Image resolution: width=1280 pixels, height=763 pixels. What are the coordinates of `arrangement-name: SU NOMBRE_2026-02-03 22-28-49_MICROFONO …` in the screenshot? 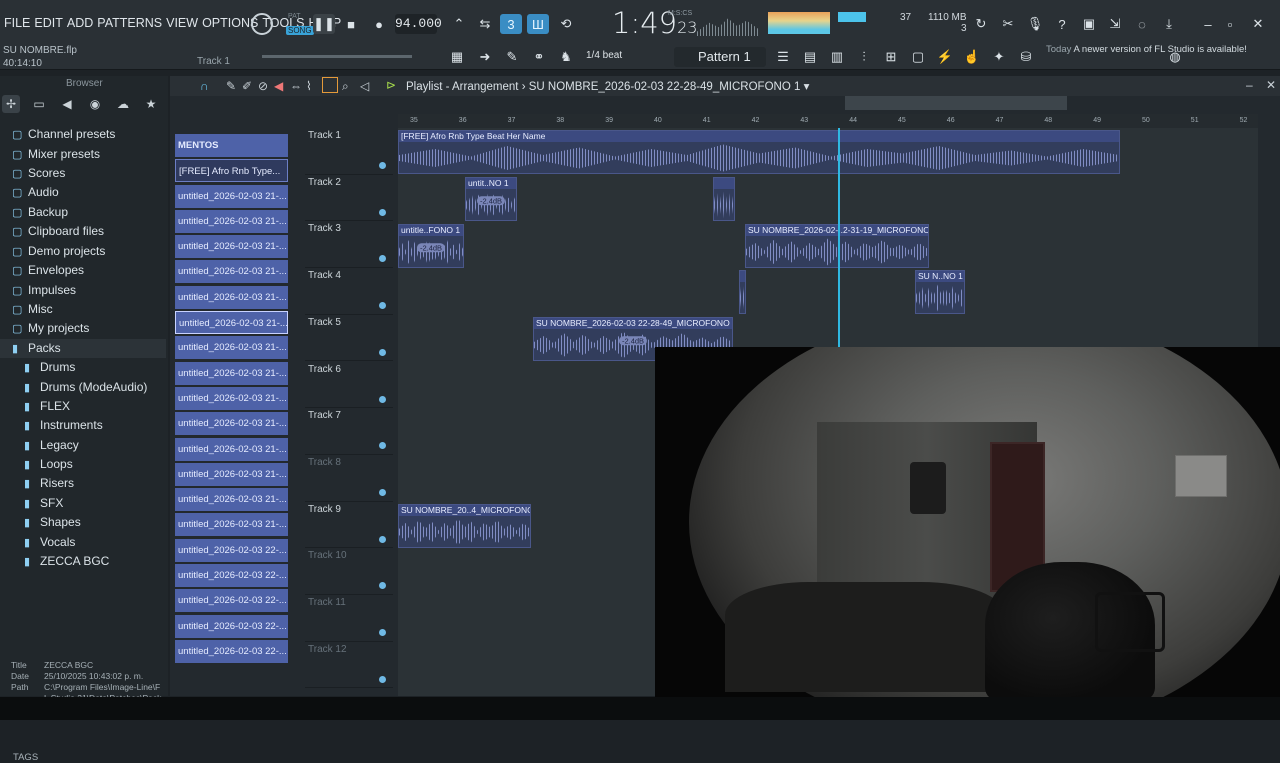 It's located at (665, 87).